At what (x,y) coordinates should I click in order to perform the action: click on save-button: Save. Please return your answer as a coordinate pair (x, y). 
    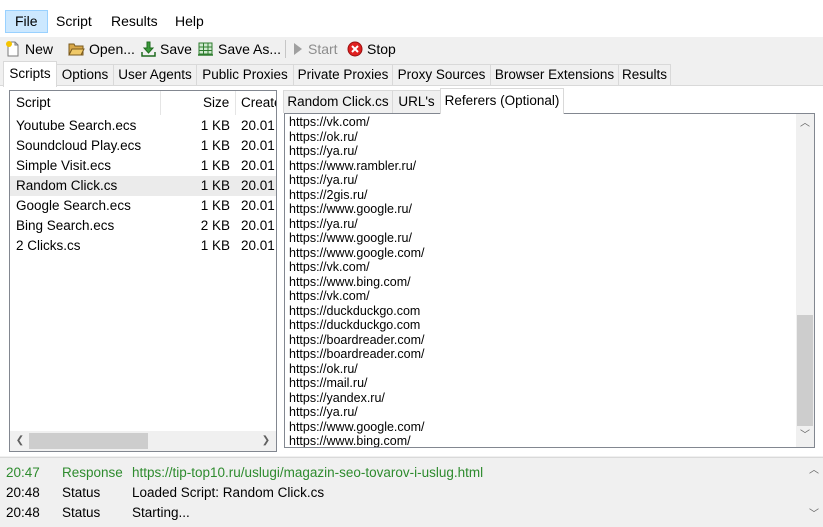
    Looking at the image, I should click on (166, 49).